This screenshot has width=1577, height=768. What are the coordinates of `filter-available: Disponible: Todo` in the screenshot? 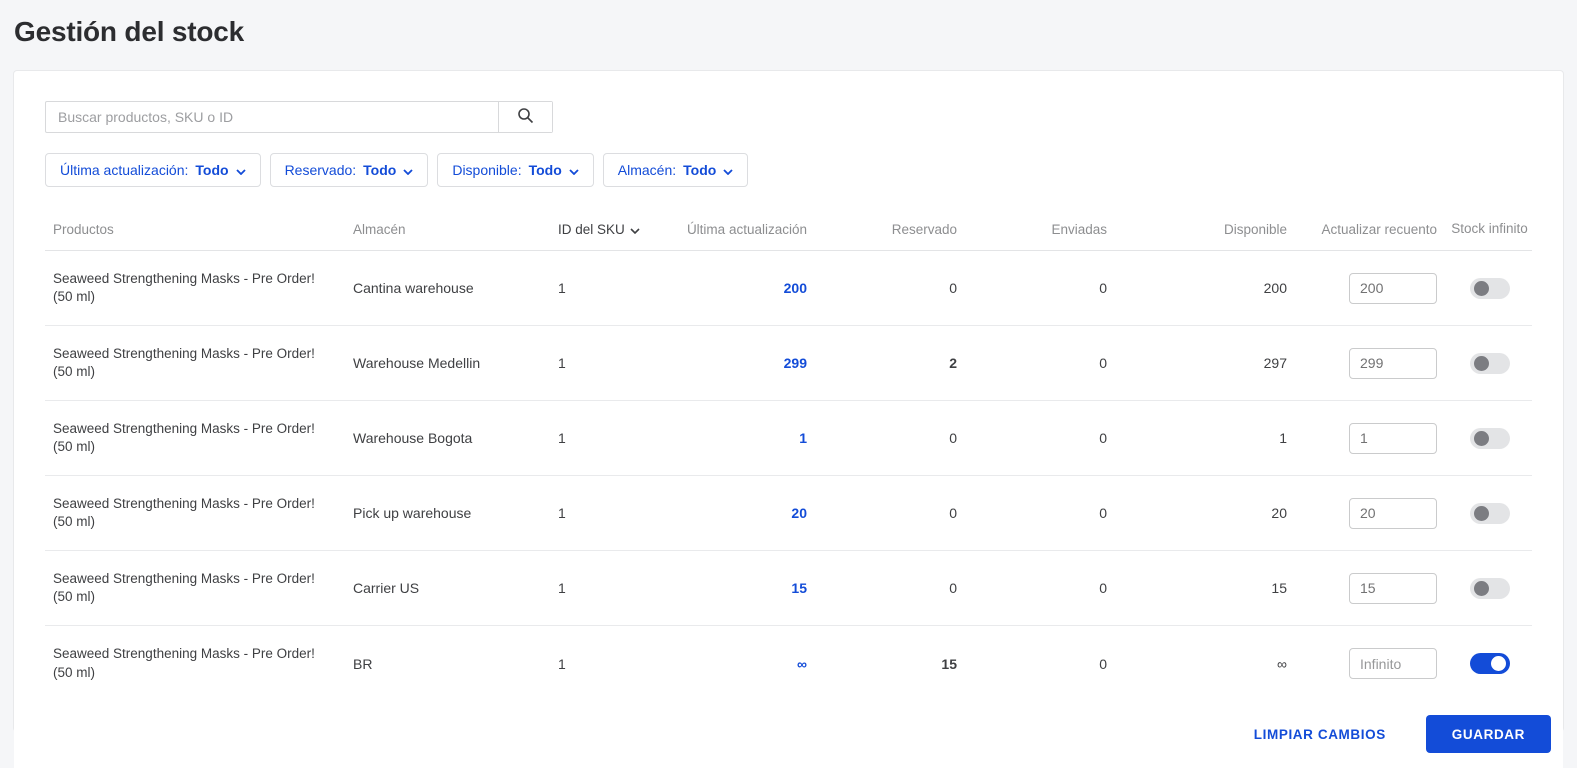 It's located at (515, 170).